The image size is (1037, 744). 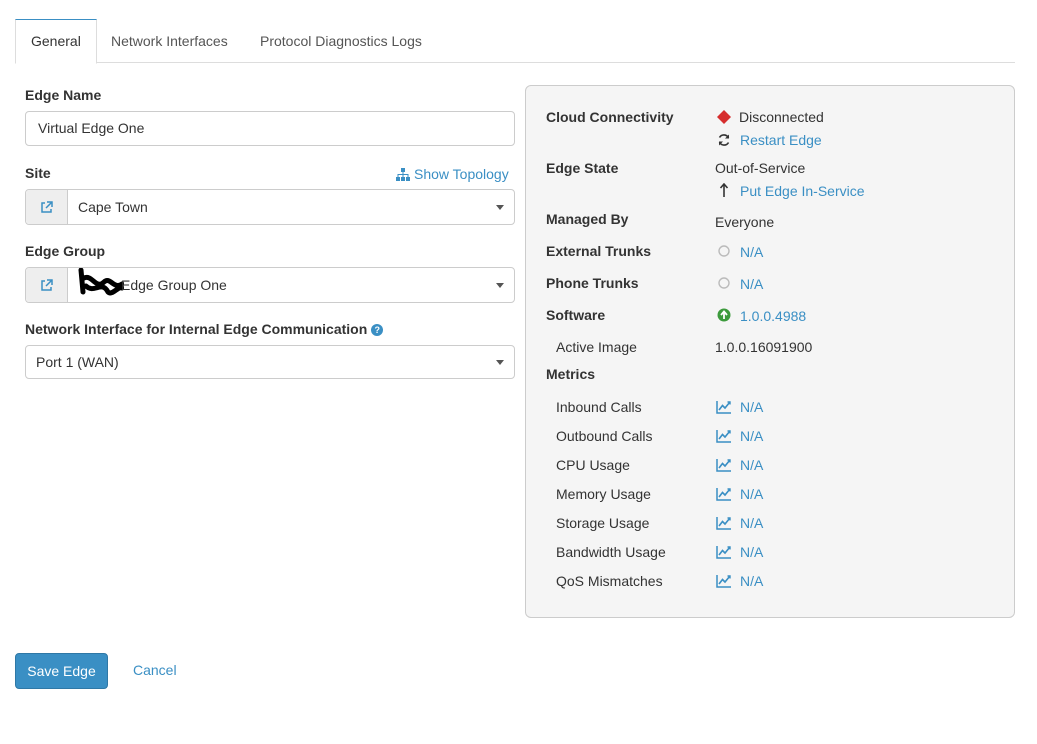 What do you see at coordinates (174, 285) in the screenshot?
I see `edge-group-select-value: Edge Group One` at bounding box center [174, 285].